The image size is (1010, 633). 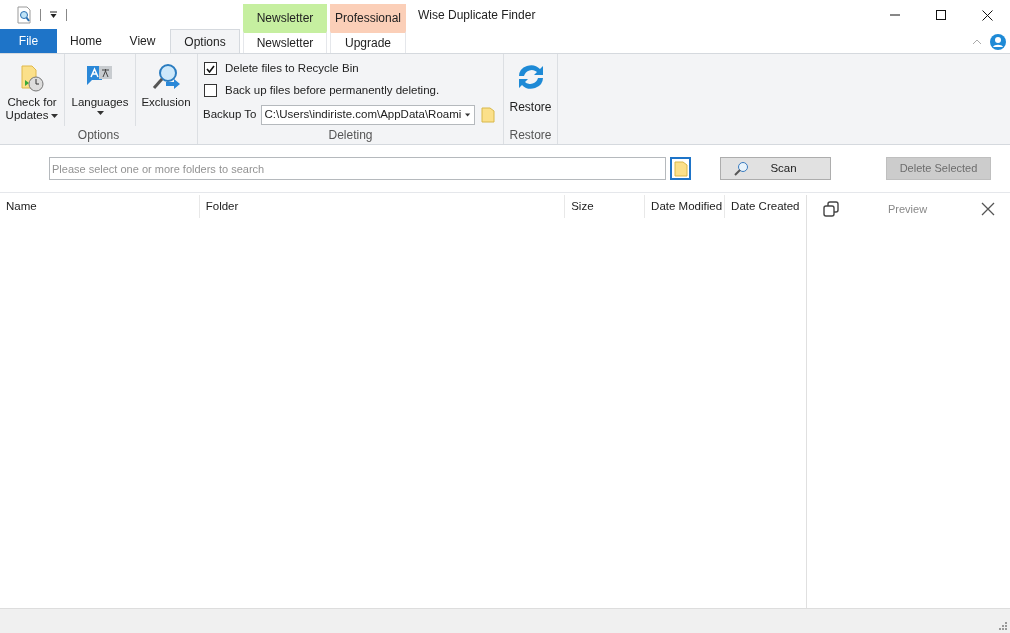 I want to click on copy-button, so click(x=831, y=209).